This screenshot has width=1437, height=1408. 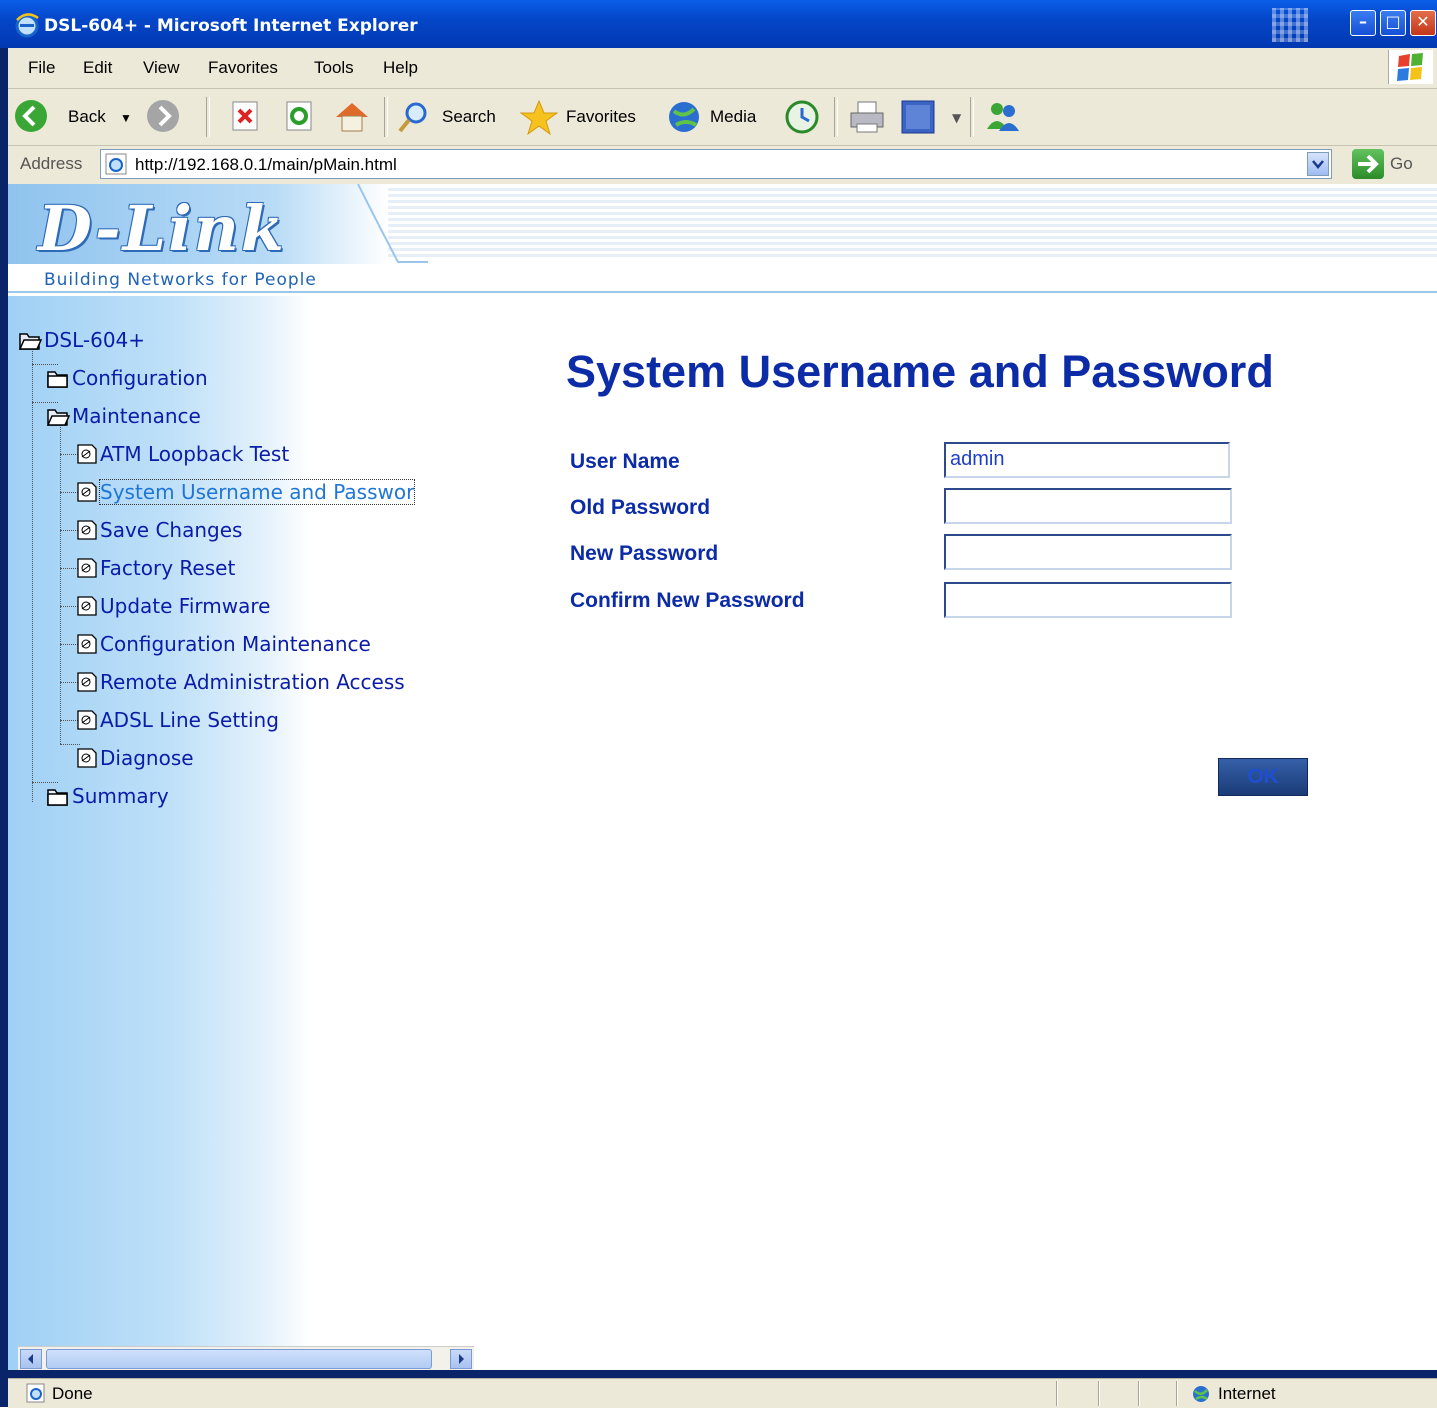 I want to click on menu-file: File, so click(x=41, y=68).